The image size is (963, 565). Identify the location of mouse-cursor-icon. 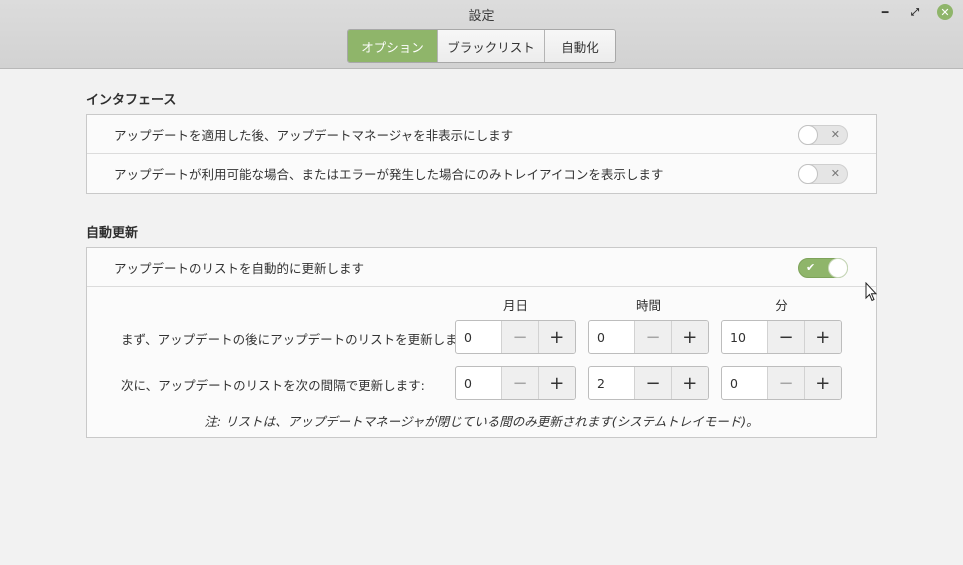
(871, 292).